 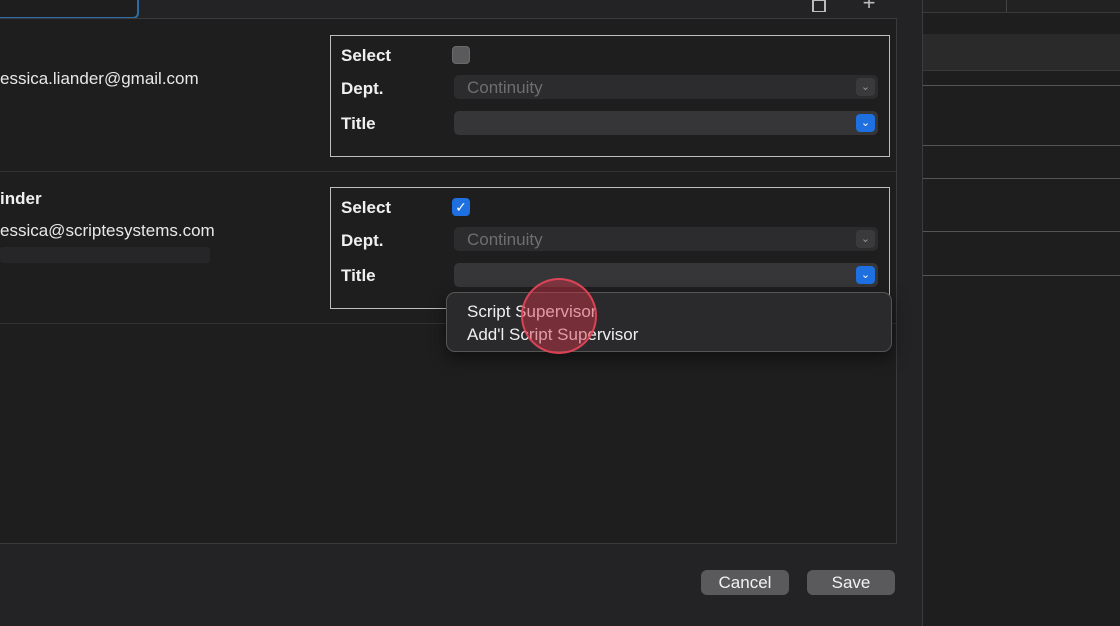 I want to click on user-role-panel: Select Dept. Continuity ⌄ Title ⌄, so click(x=610, y=96).